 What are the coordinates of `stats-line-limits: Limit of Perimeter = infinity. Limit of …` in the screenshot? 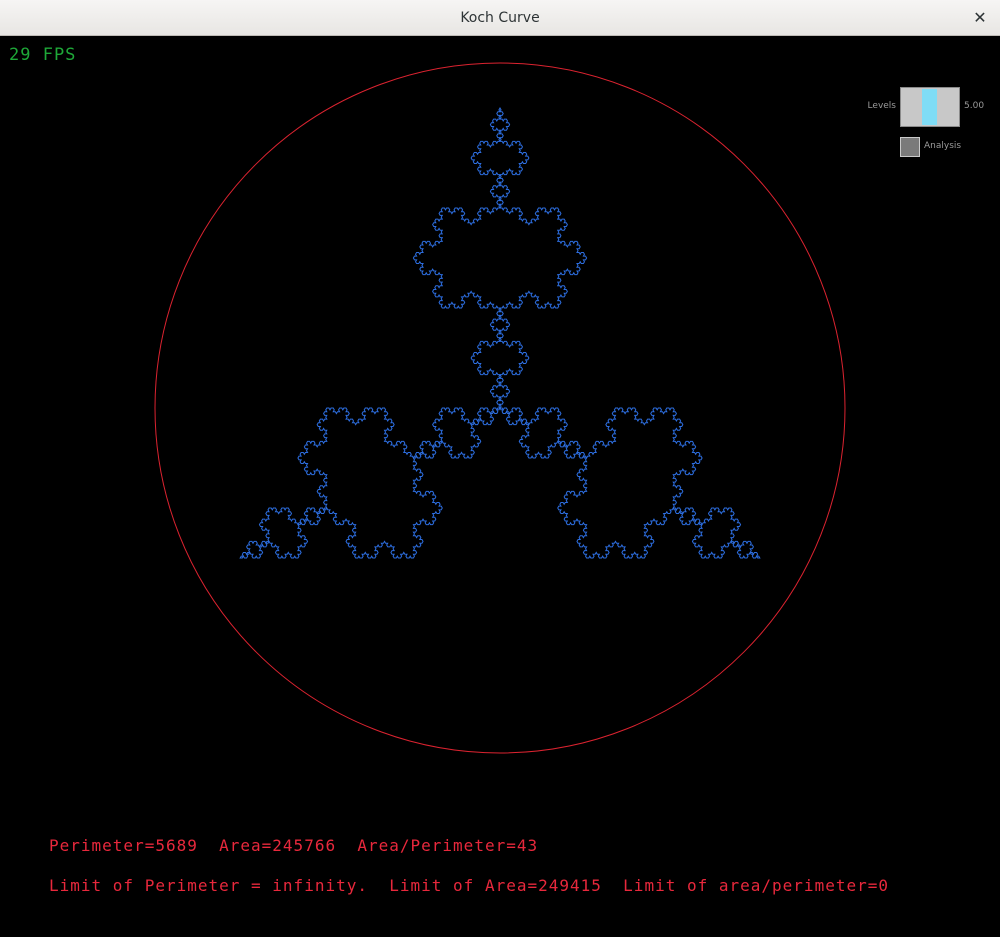 It's located at (469, 885).